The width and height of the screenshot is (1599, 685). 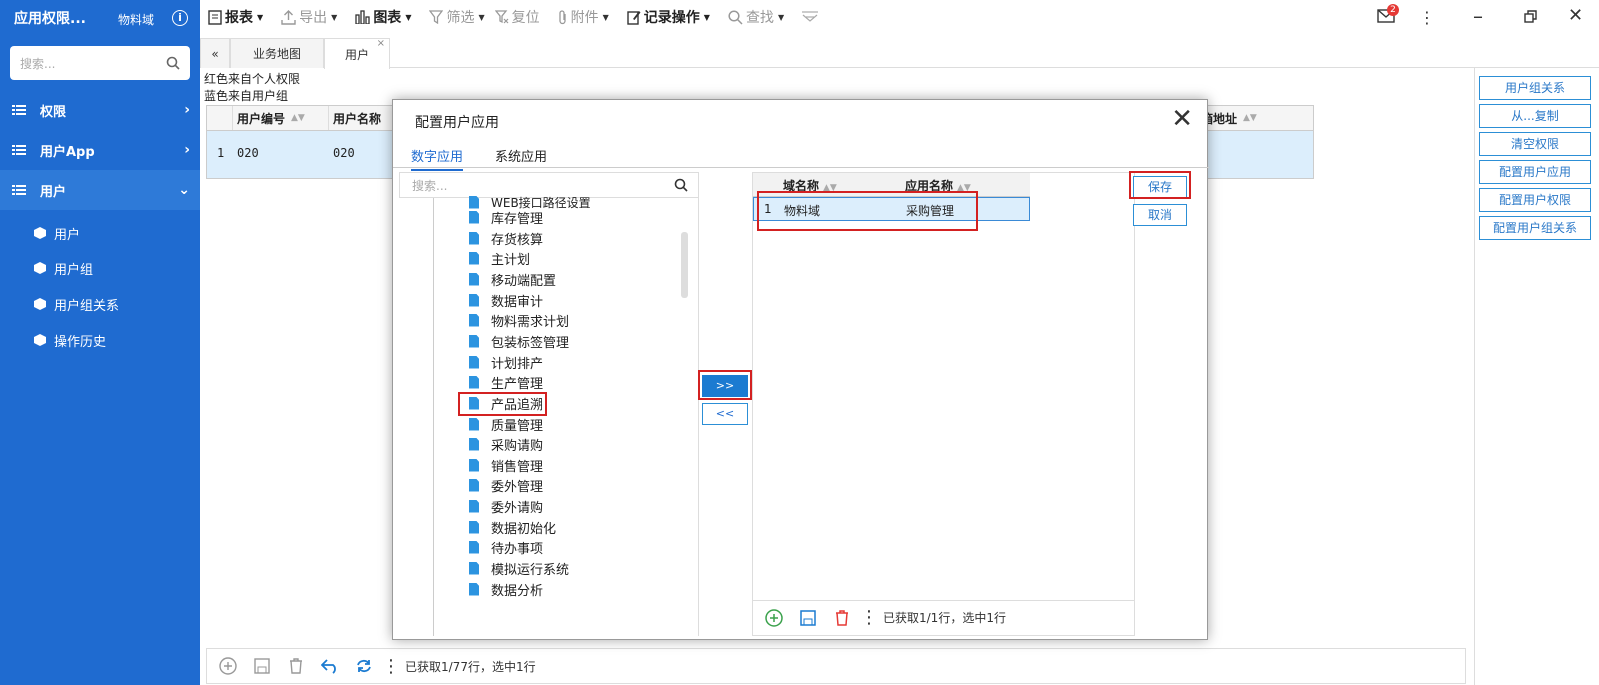 What do you see at coordinates (100, 150) in the screenshot?
I see `sidebar-item-user-app: 用户App ›` at bounding box center [100, 150].